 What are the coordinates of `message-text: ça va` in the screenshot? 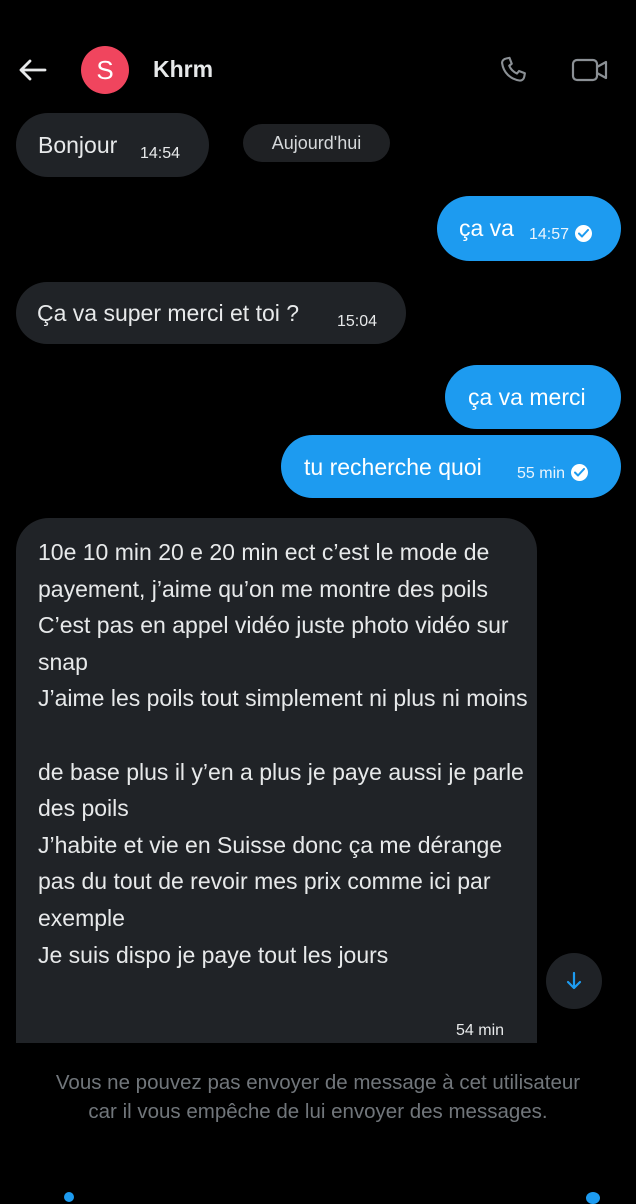 It's located at (486, 228).